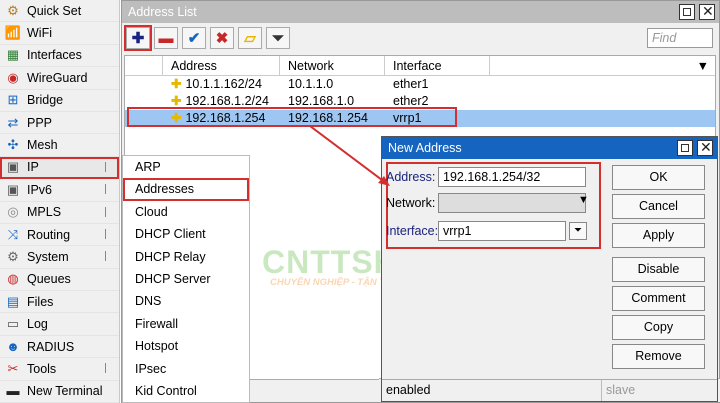 The height and width of the screenshot is (403, 720). Describe the element at coordinates (186, 369) in the screenshot. I see `submenu-item-ipsec: IPsec` at that location.